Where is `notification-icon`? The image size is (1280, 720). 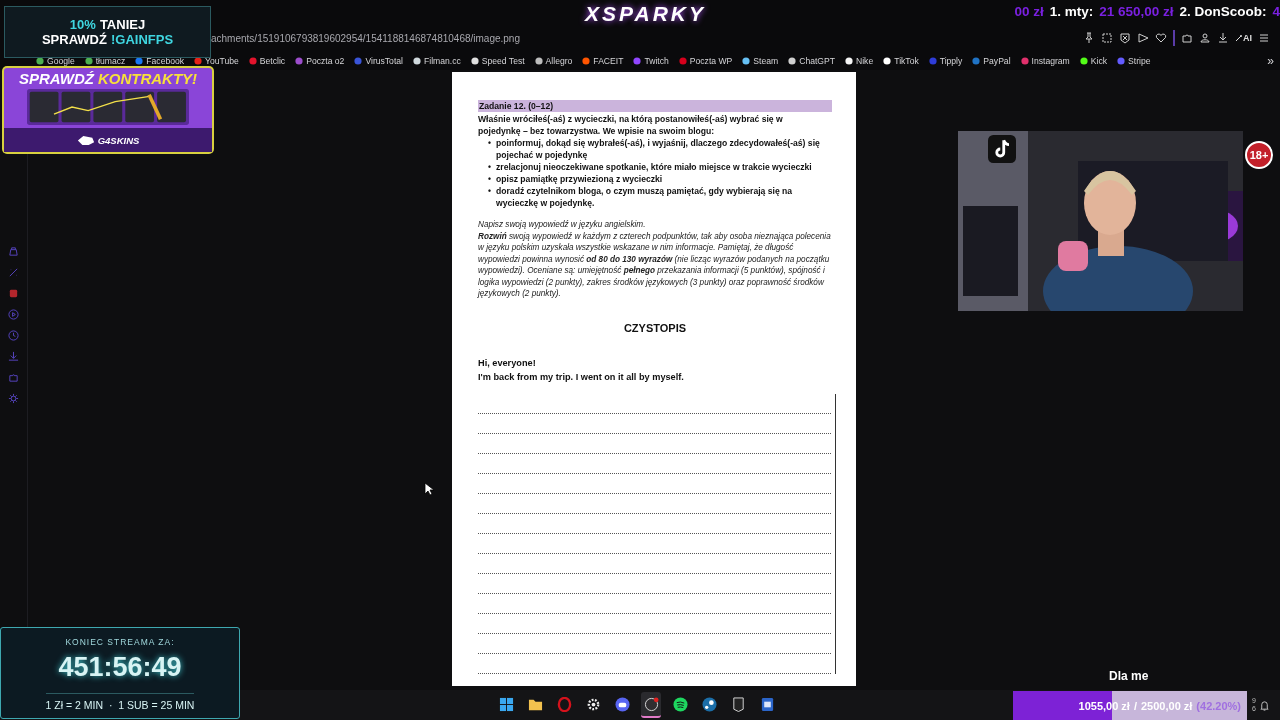 notification-icon is located at coordinates (1264, 705).